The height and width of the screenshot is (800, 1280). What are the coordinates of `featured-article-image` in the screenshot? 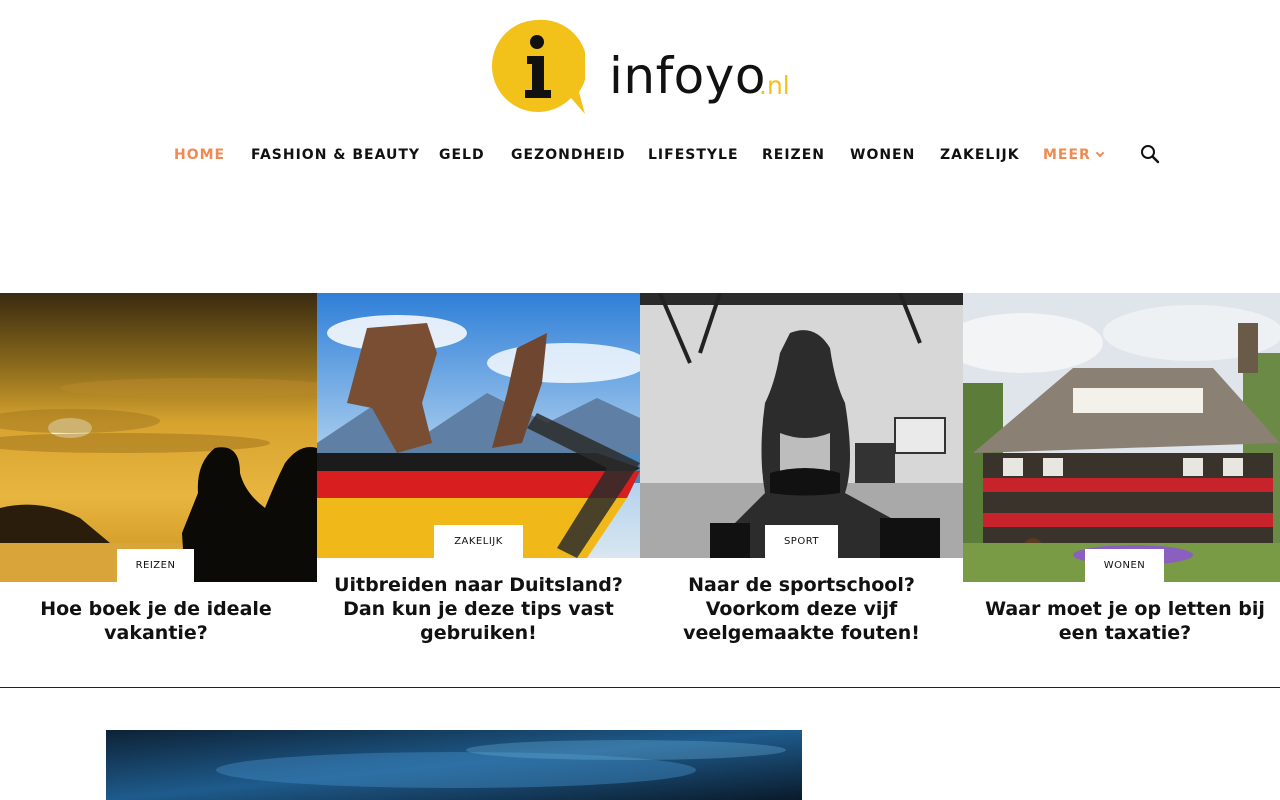 It's located at (454, 765).